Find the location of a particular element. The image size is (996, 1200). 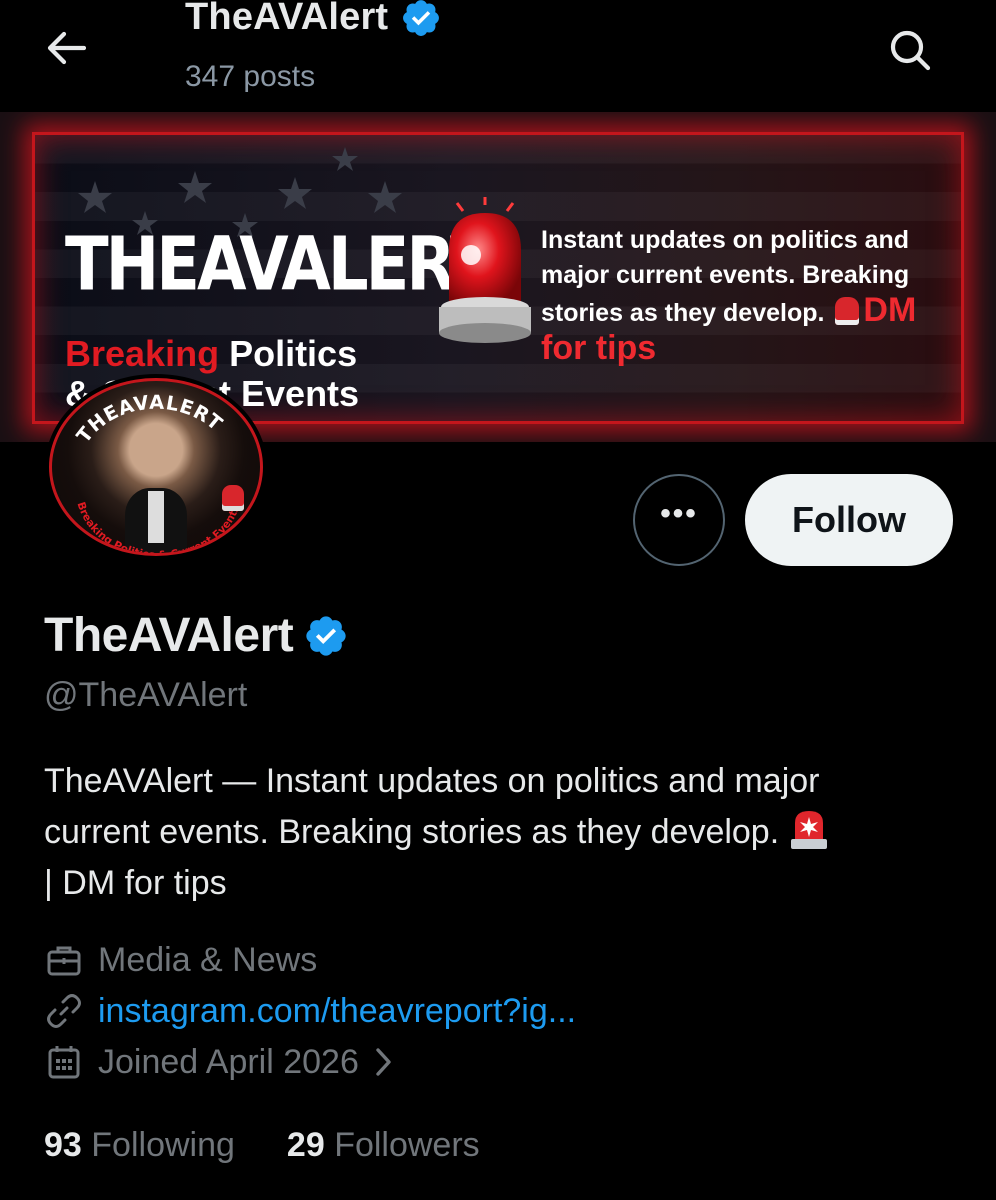

followers-label: Followers is located at coordinates (407, 1145).